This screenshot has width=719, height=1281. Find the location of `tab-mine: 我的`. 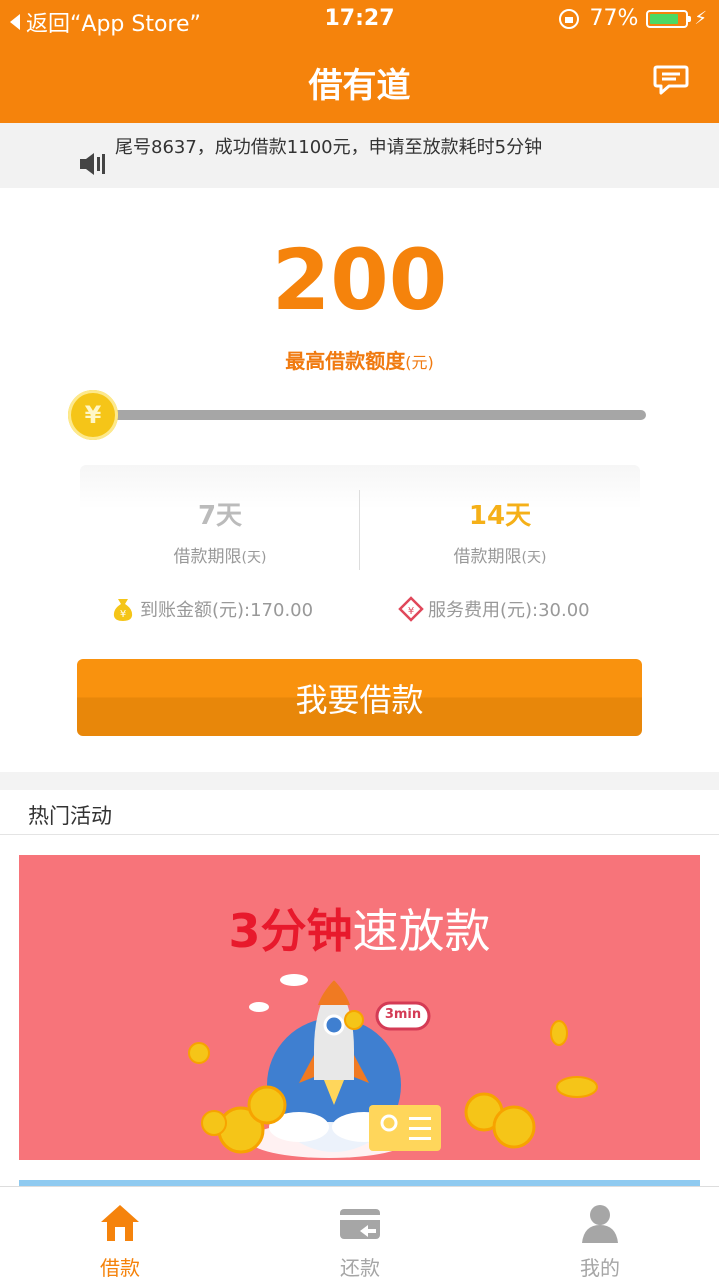

tab-mine: 我的 is located at coordinates (599, 1234).